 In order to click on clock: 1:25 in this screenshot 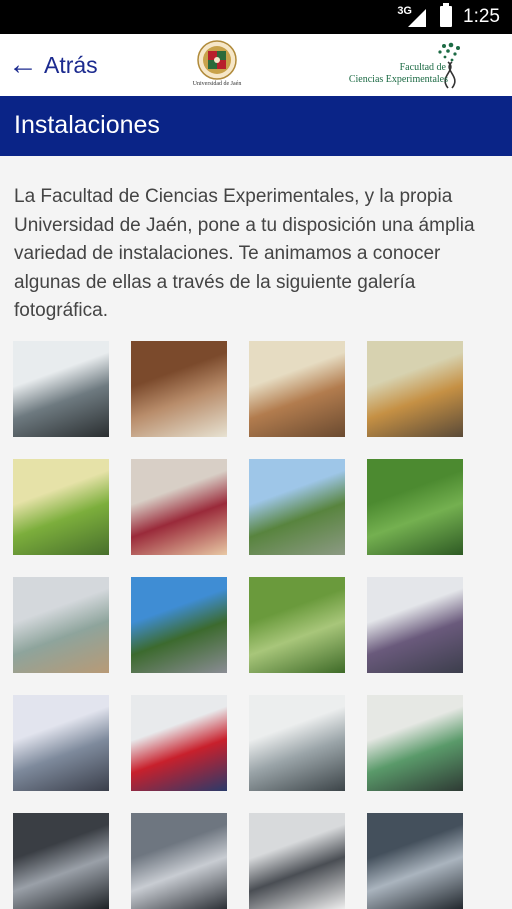, I will do `click(481, 16)`.